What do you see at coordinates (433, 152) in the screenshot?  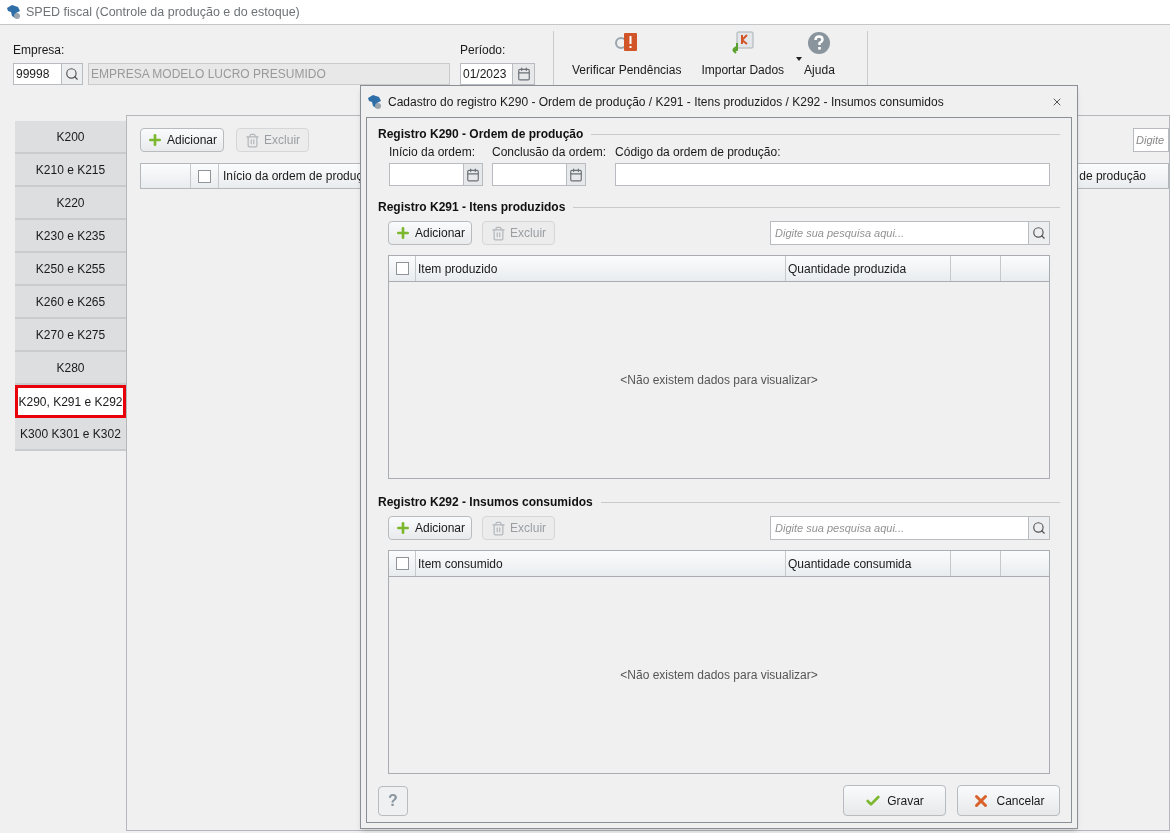 I see `field-label: Início da ordem:` at bounding box center [433, 152].